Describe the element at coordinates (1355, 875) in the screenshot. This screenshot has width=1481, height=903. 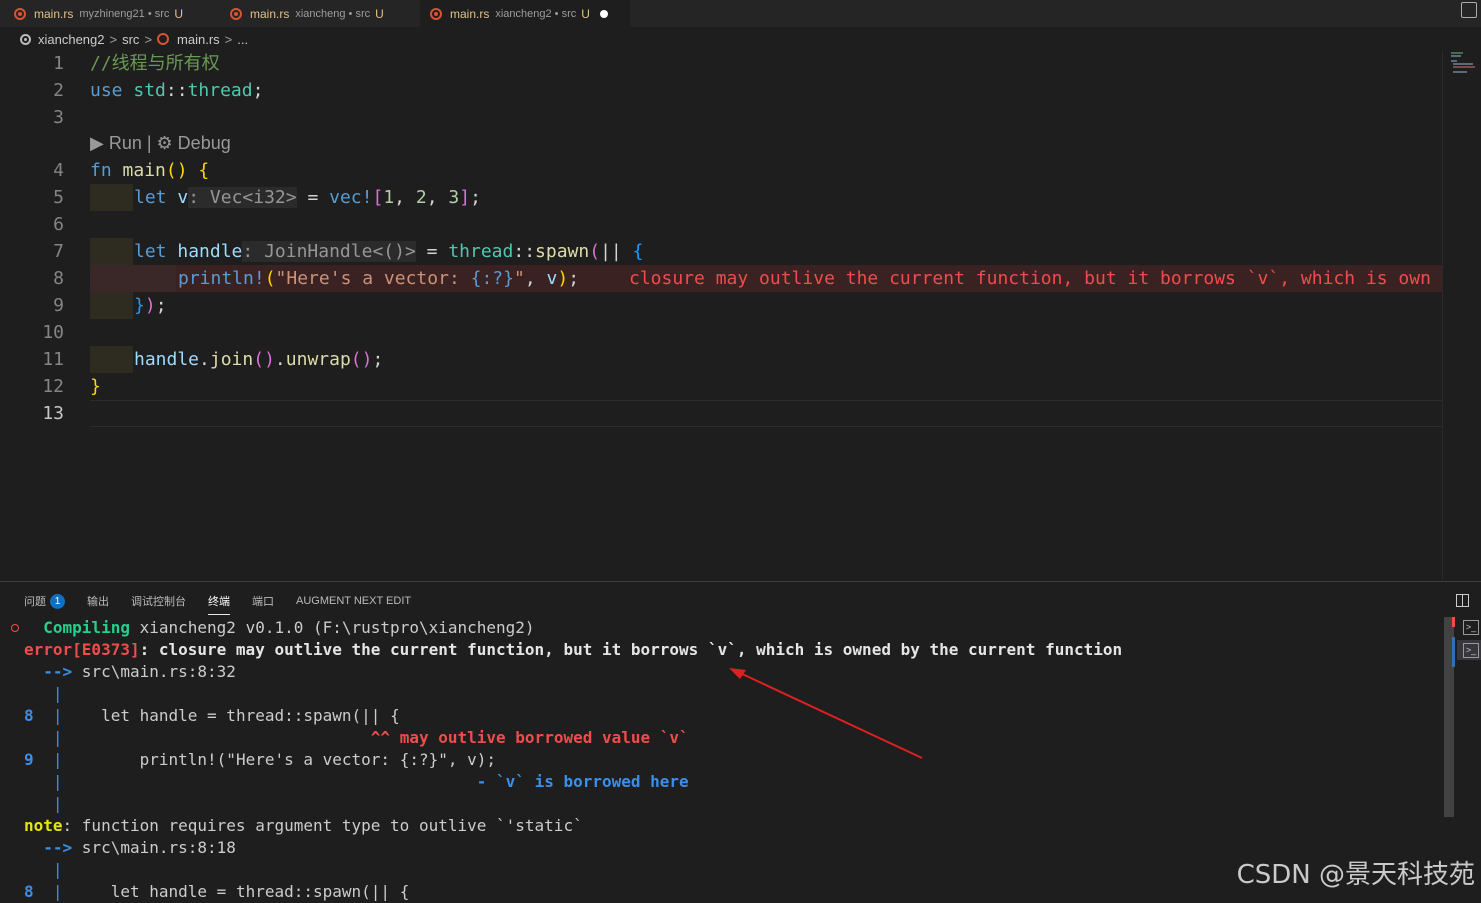
I see `watermark: CSDN @景天科技苑` at that location.